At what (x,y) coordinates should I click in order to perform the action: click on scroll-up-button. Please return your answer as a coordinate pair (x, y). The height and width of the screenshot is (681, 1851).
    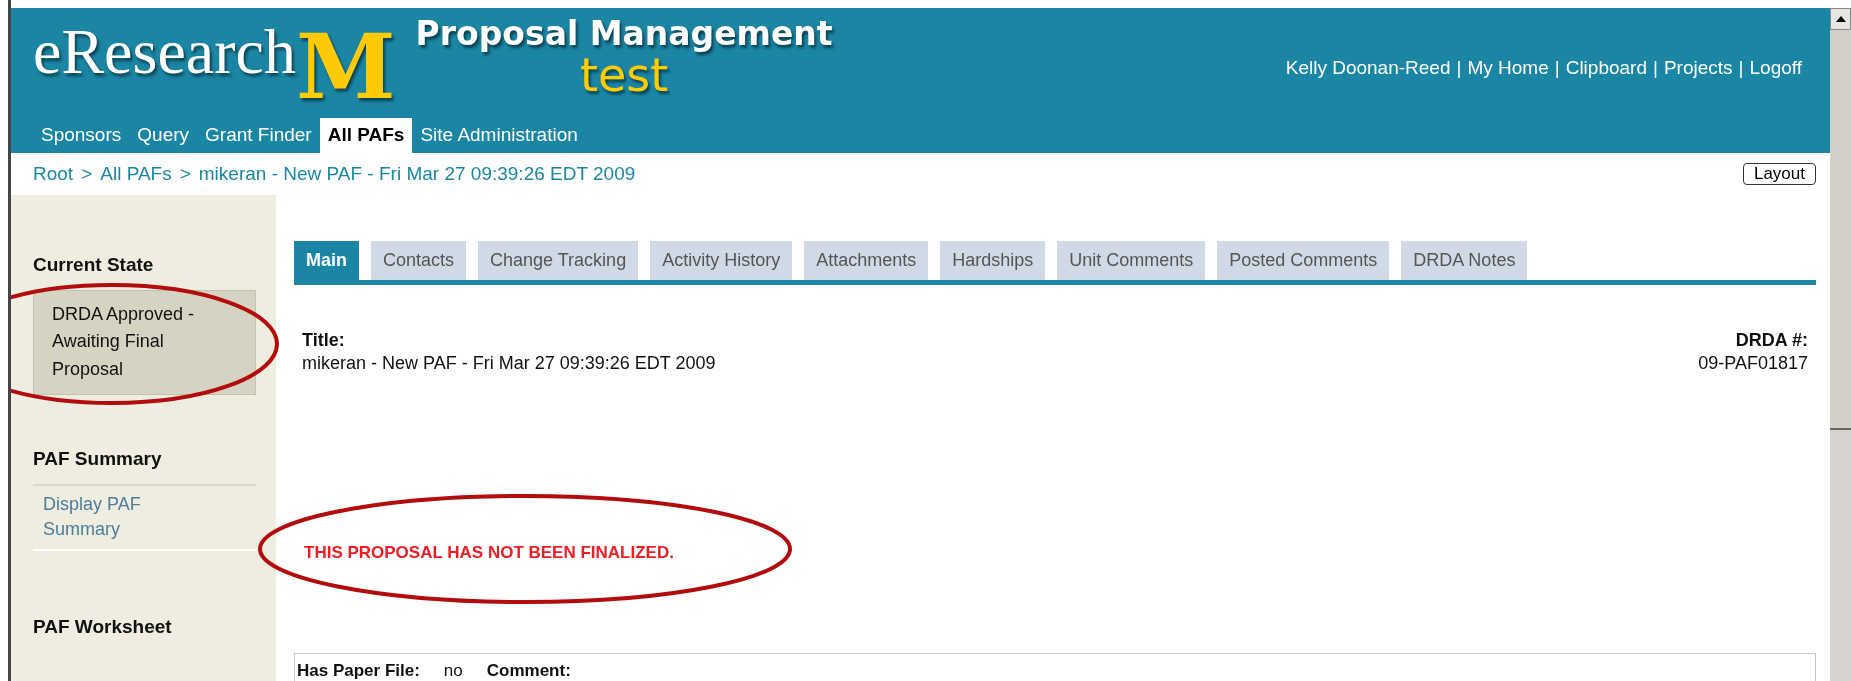
    Looking at the image, I should click on (1840, 19).